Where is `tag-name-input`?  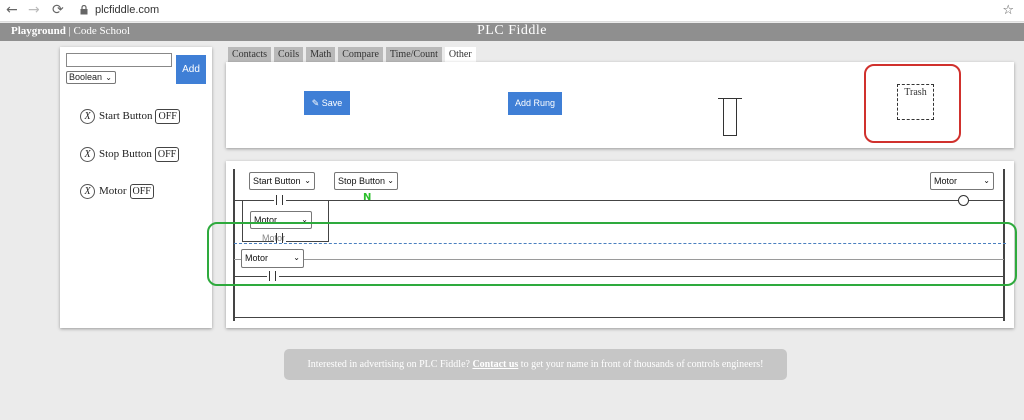 tag-name-input is located at coordinates (119, 60).